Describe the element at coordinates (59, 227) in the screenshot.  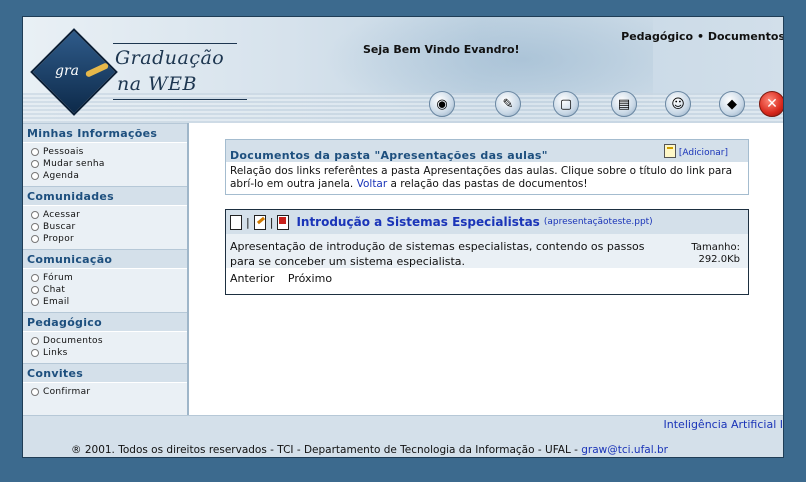
I see `sidebar-item-label: Buscar` at that location.